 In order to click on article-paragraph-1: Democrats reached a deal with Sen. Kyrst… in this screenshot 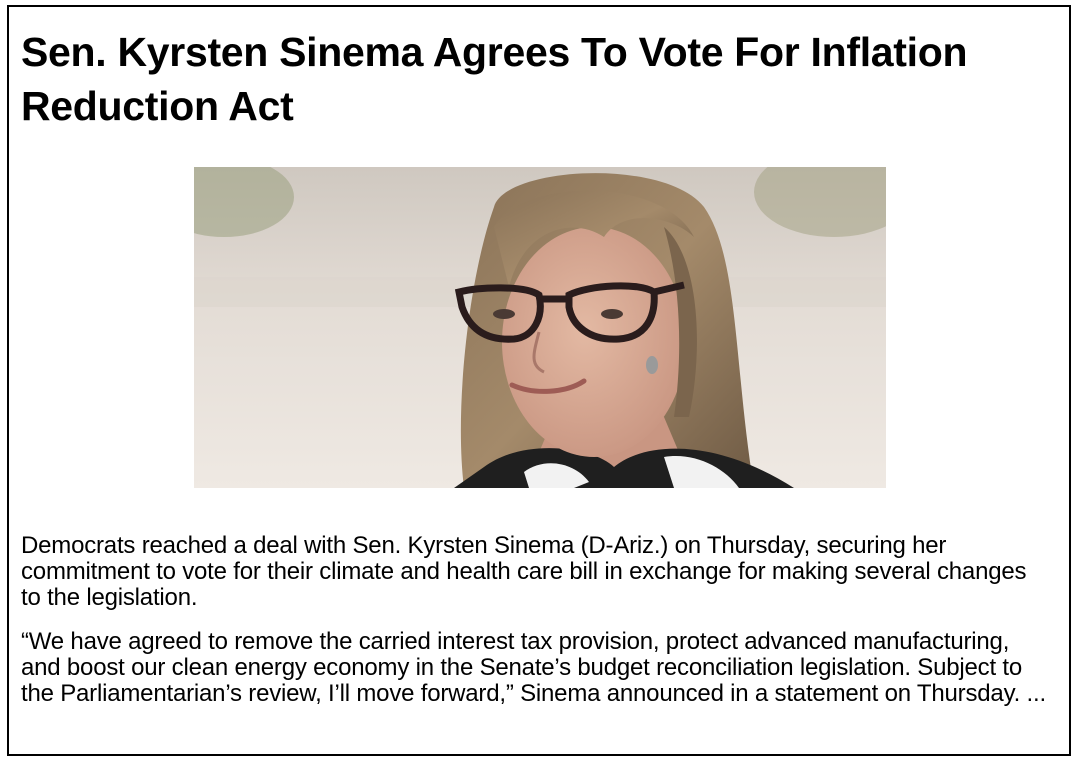, I will do `click(524, 571)`.